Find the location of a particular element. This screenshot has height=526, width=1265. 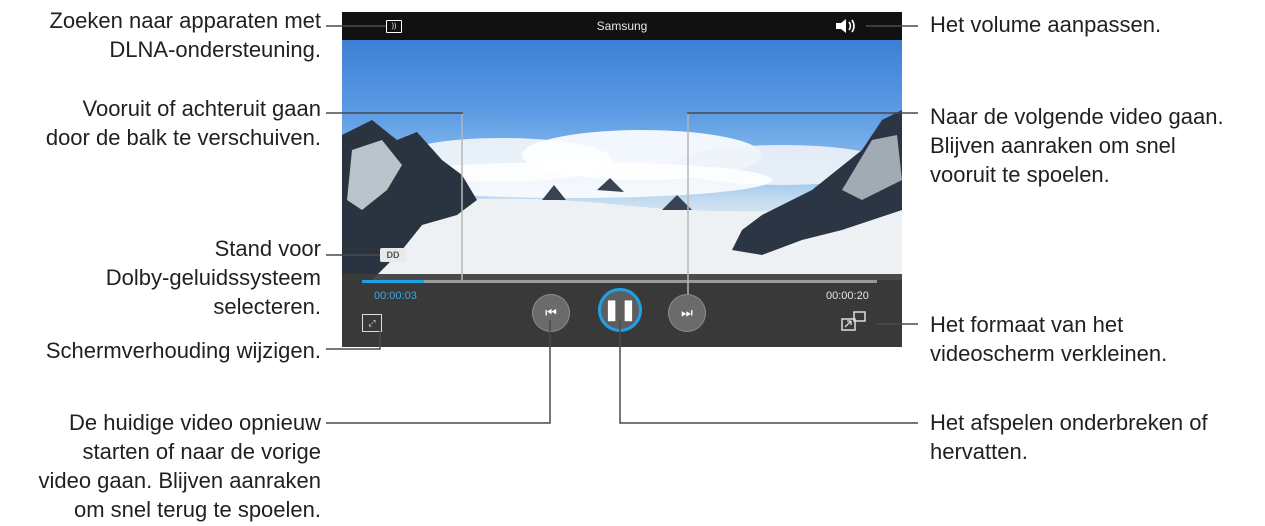

seek-bar is located at coordinates (619, 281).